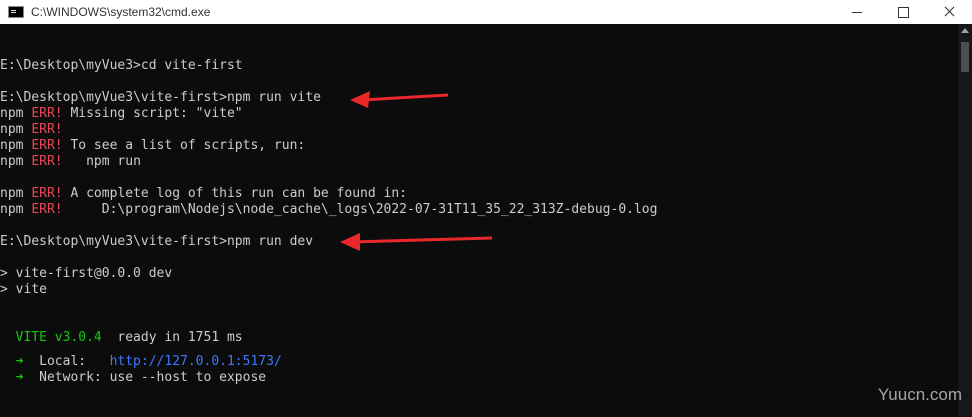 The width and height of the screenshot is (972, 417). What do you see at coordinates (919, 394) in the screenshot?
I see `watermark-text: Yuucn.com` at bounding box center [919, 394].